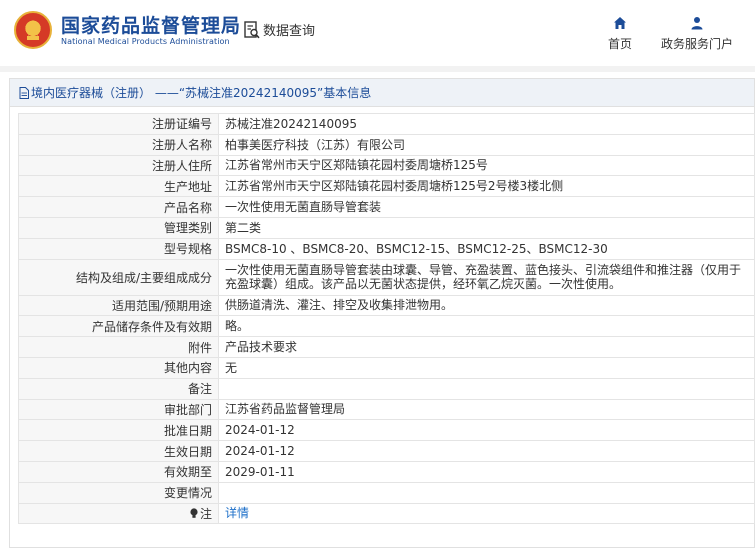  Describe the element at coordinates (486, 409) in the screenshot. I see `row-value: 江苏省药品监督管理局` at that location.